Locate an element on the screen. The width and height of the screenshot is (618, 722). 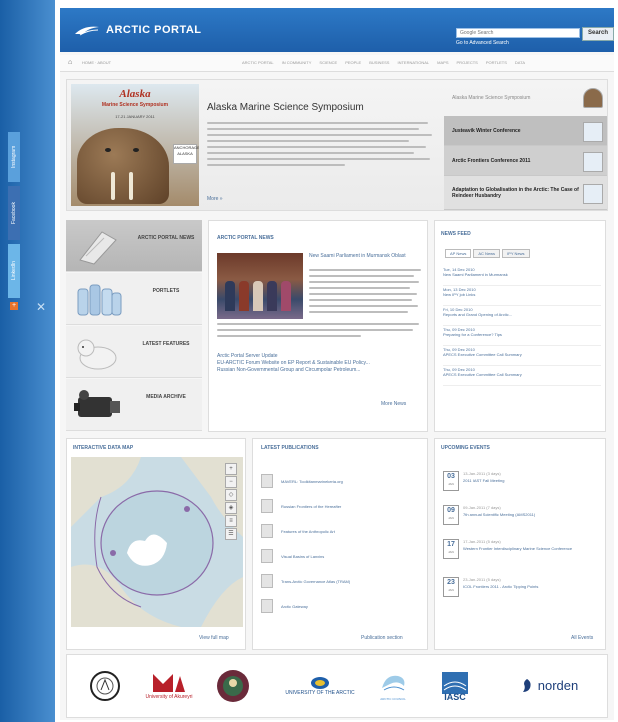
publication-section-link: Publication section is located at coordinates (382, 638).